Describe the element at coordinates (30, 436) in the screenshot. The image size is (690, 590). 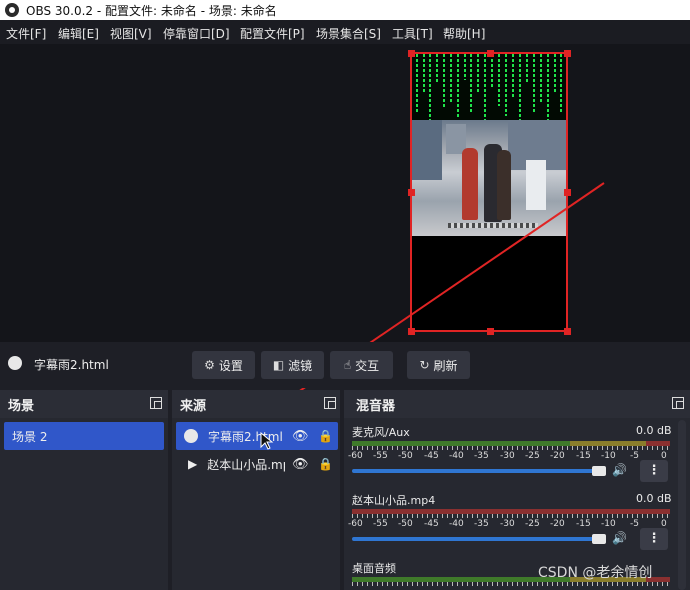
I see `scene-item-label: 场景 2` at that location.